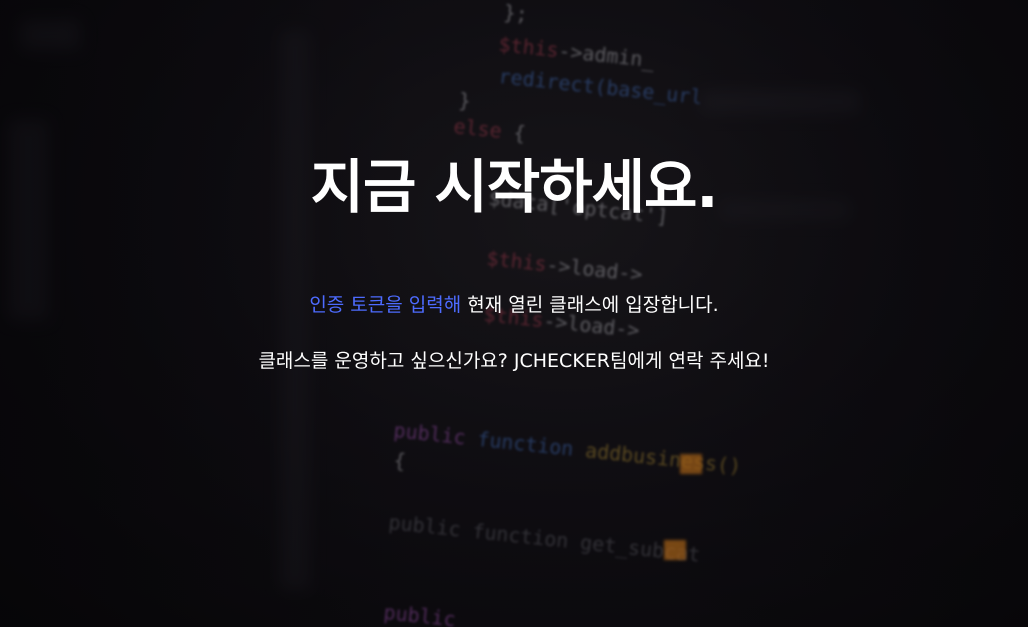  Describe the element at coordinates (514, 361) in the screenshot. I see `contact-text: 클래스를 운영하고 싶으신가요? JCHECKER팀에게 연락 주세요!` at that location.